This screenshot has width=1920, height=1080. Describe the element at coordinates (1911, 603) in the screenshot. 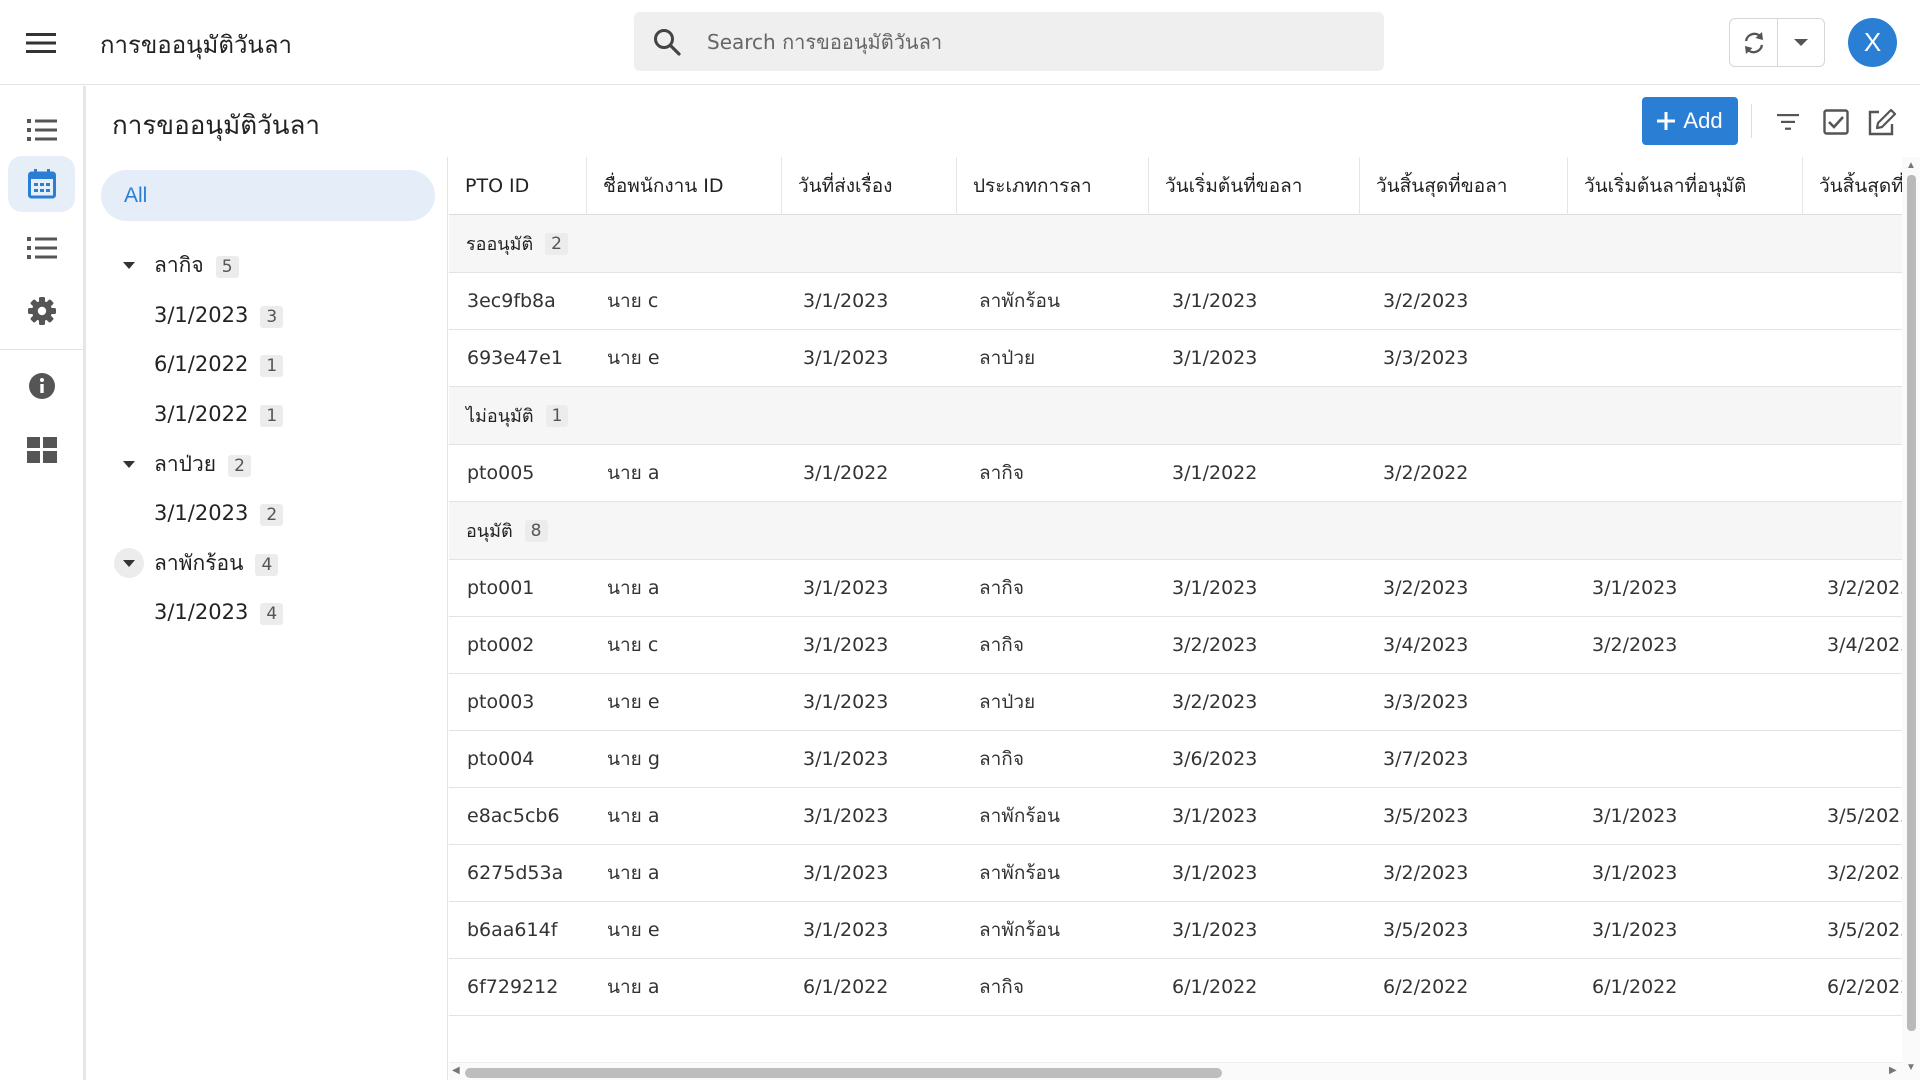

I see `vertical-scroll-thumb` at that location.